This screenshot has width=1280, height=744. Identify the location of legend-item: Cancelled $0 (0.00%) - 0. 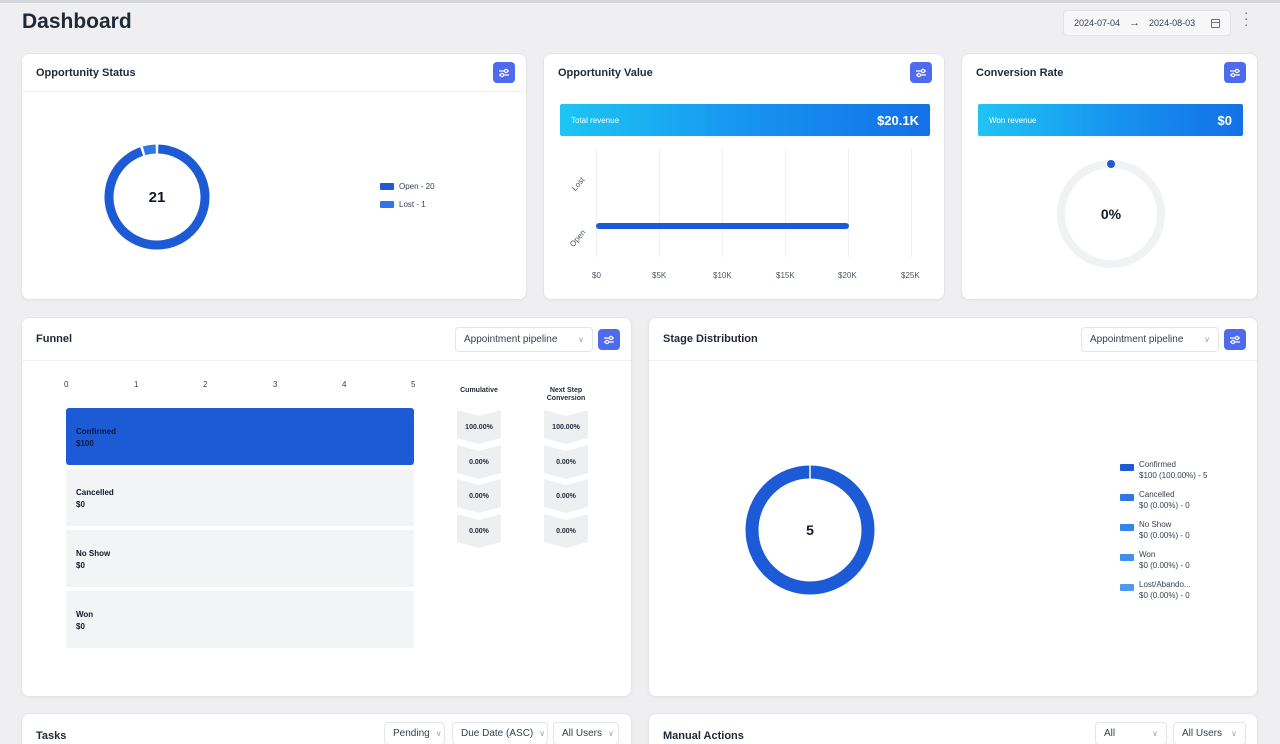
(1155, 500).